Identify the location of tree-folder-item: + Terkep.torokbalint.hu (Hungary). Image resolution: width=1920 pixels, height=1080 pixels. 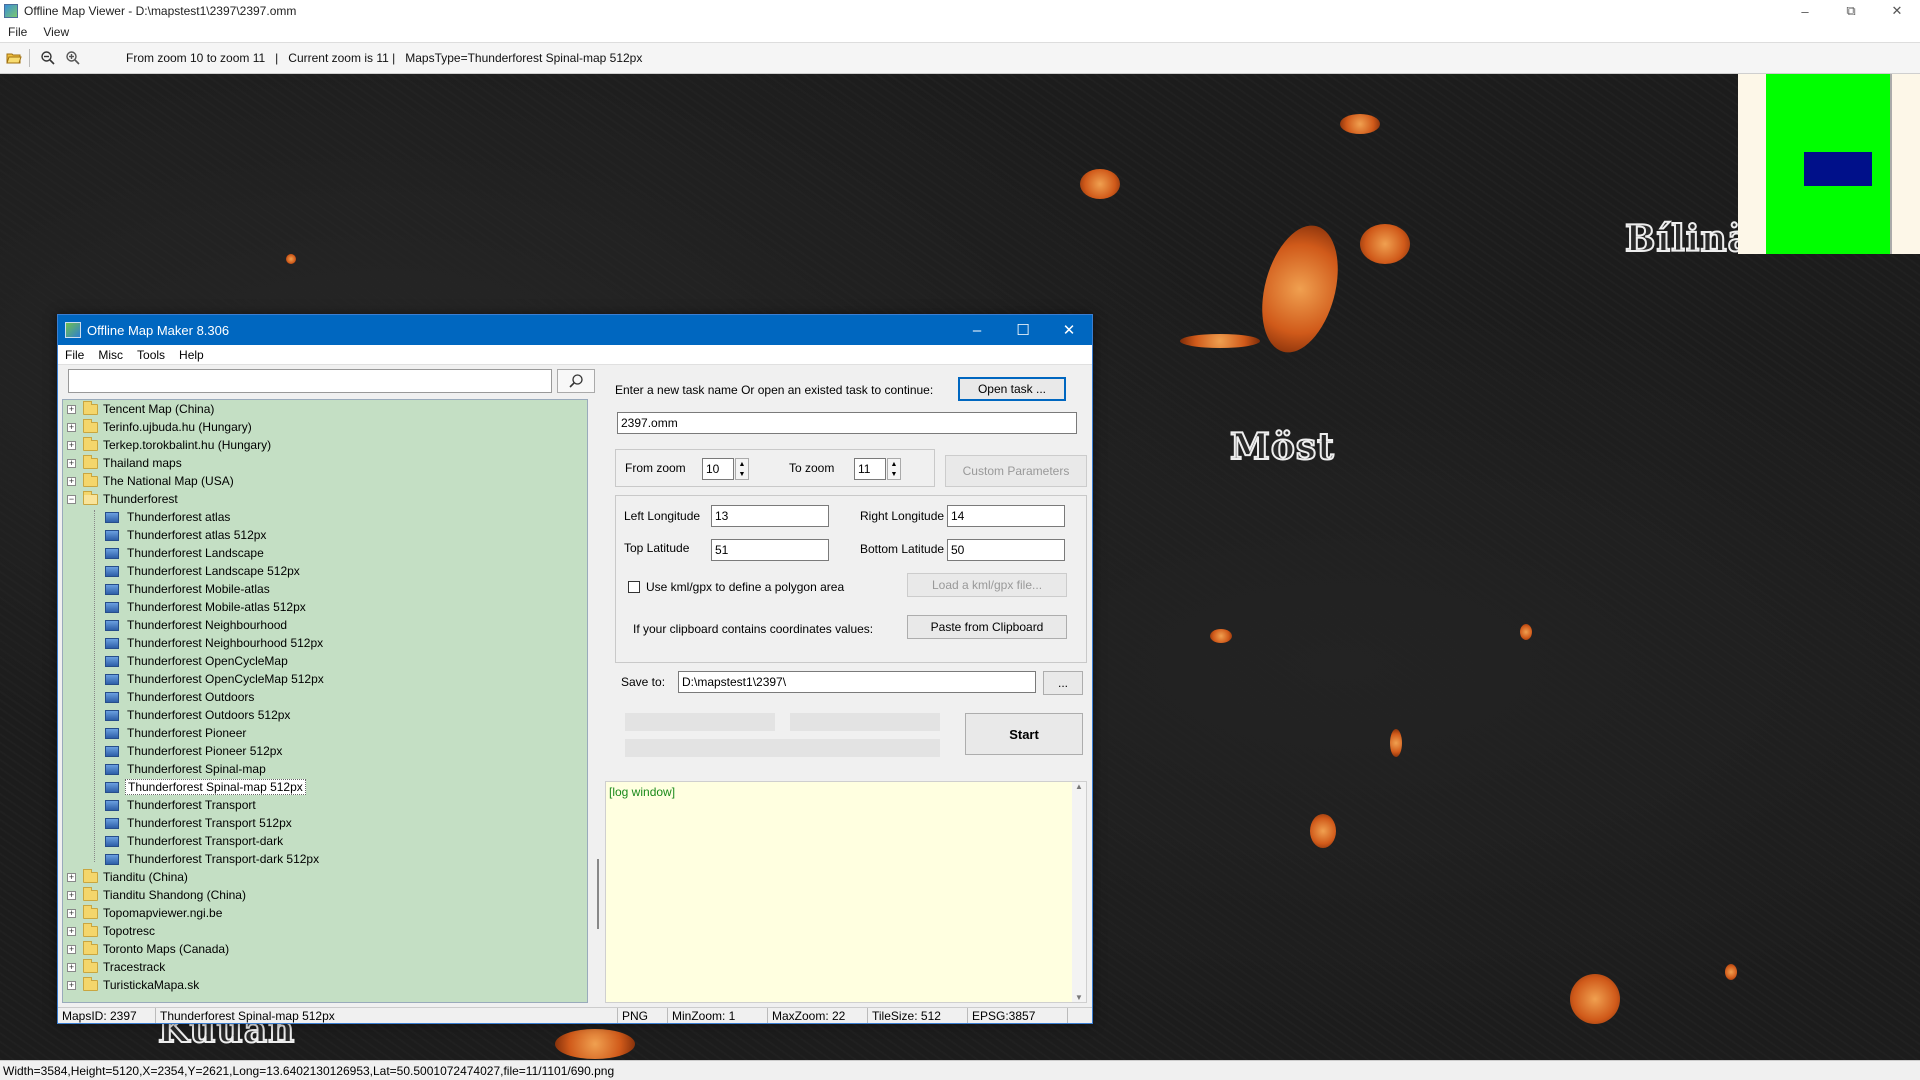
(325, 445).